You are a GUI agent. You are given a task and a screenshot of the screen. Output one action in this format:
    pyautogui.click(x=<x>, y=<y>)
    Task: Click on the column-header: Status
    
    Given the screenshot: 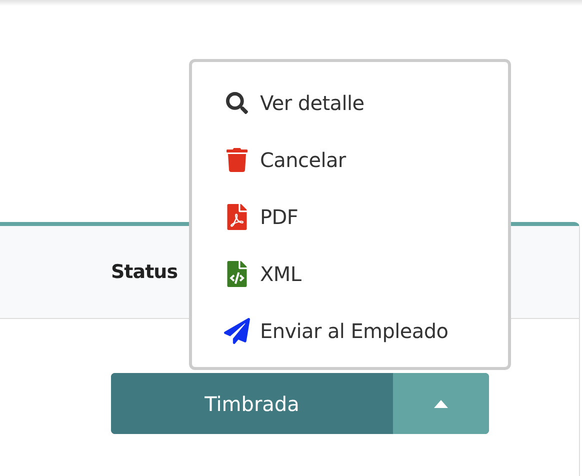 What is the action you would take?
    pyautogui.click(x=144, y=272)
    